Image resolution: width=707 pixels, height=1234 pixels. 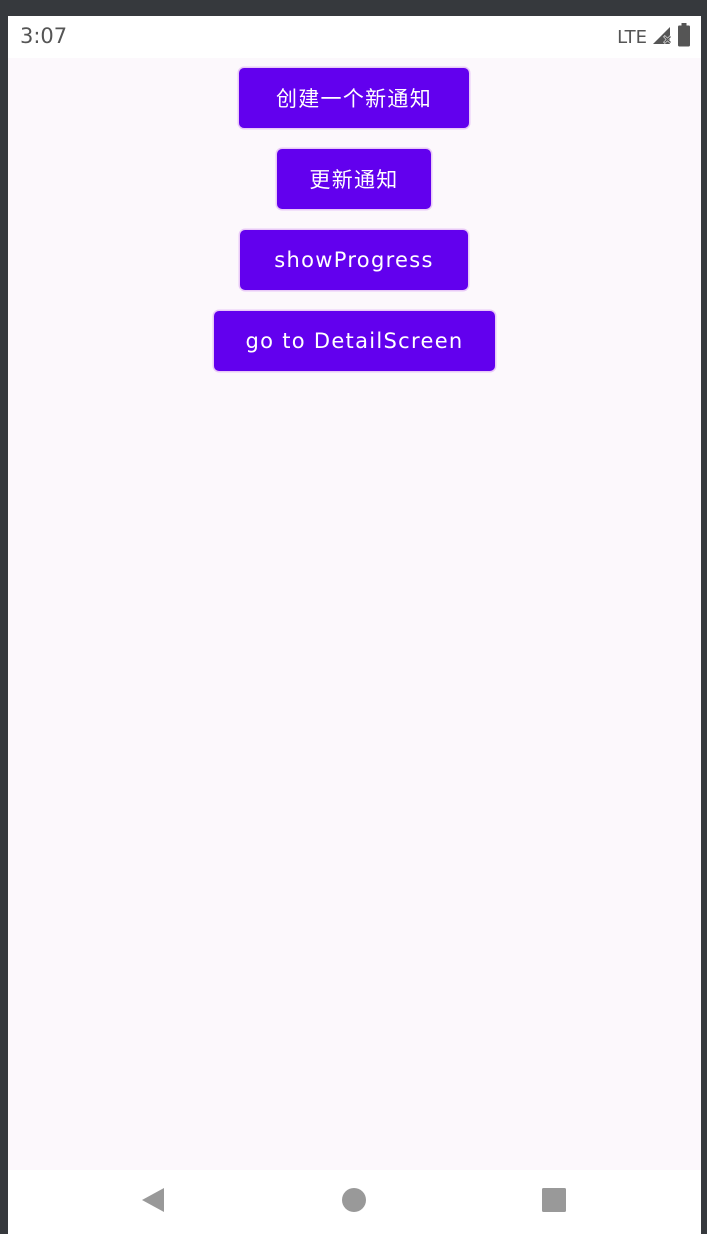 I want to click on signal-no-service-icon, so click(x=662, y=37).